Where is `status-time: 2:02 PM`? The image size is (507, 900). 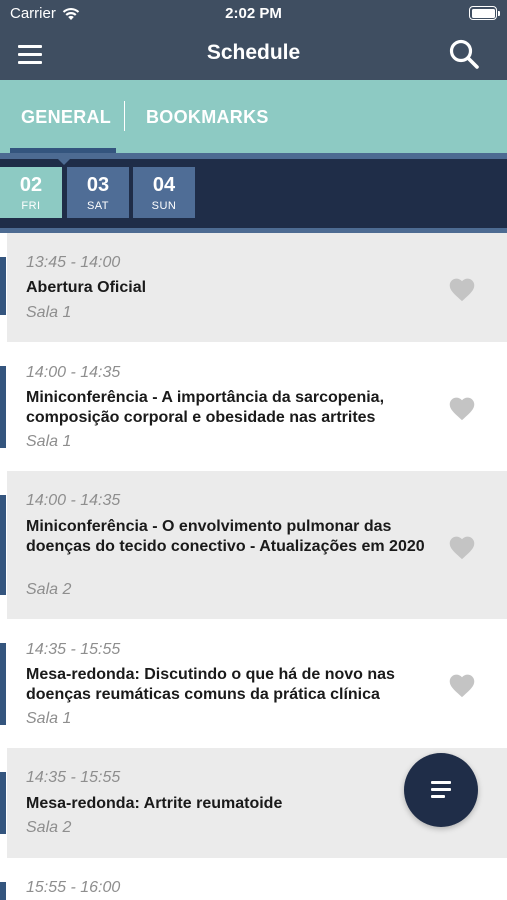 status-time: 2:02 PM is located at coordinates (253, 13).